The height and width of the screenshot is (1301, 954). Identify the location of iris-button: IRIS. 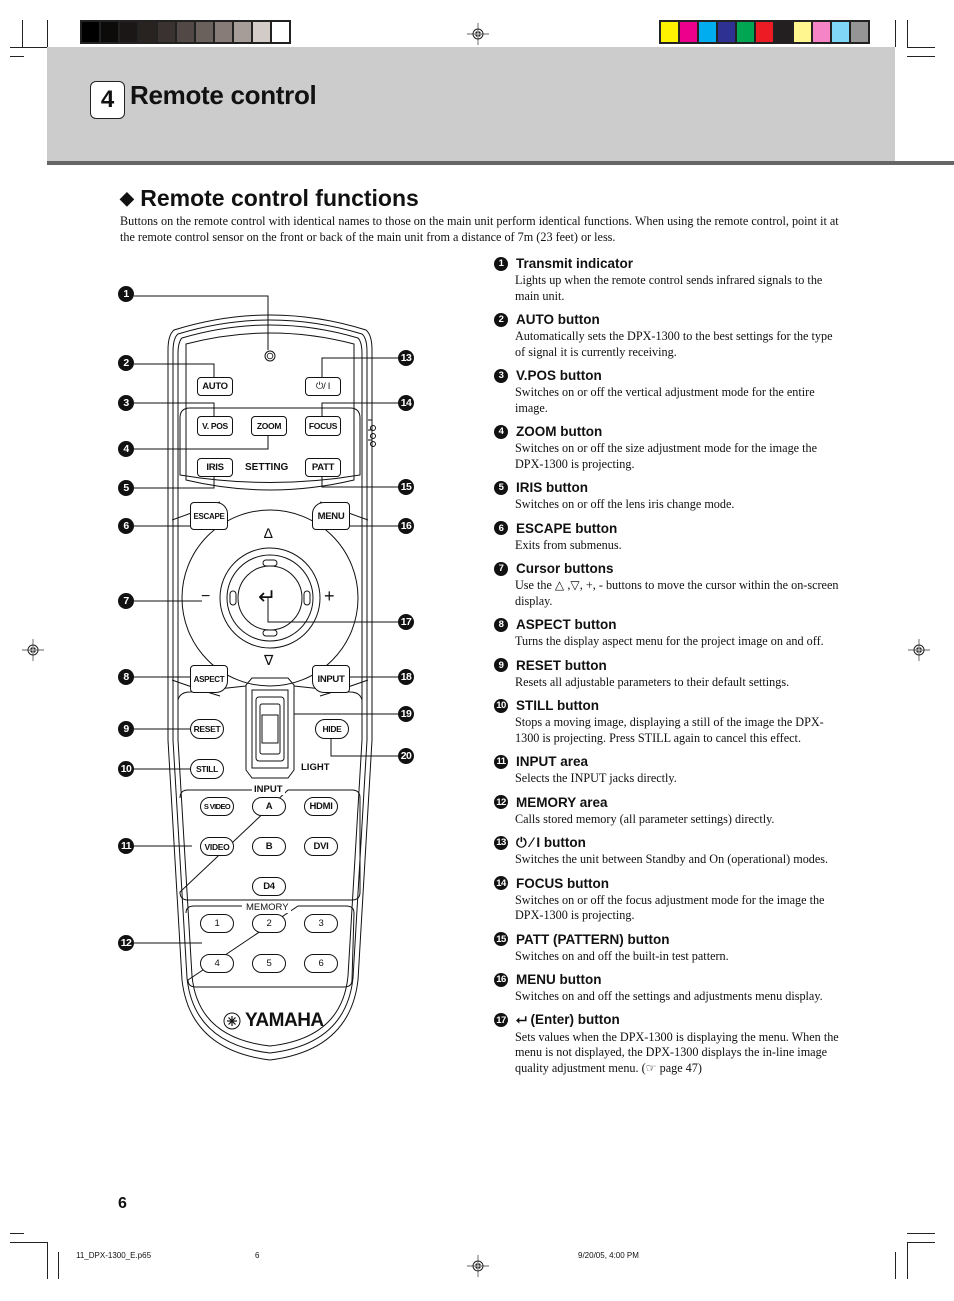
(215, 467).